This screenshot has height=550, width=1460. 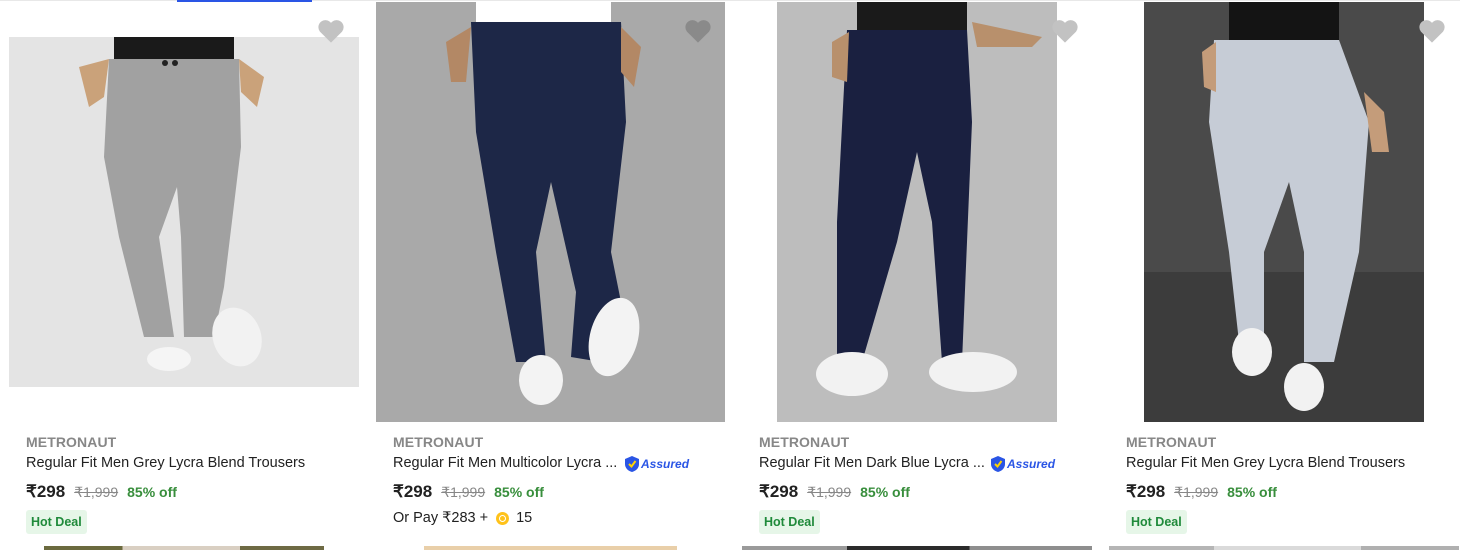 What do you see at coordinates (524, 518) in the screenshot?
I see `coin-count: 15` at bounding box center [524, 518].